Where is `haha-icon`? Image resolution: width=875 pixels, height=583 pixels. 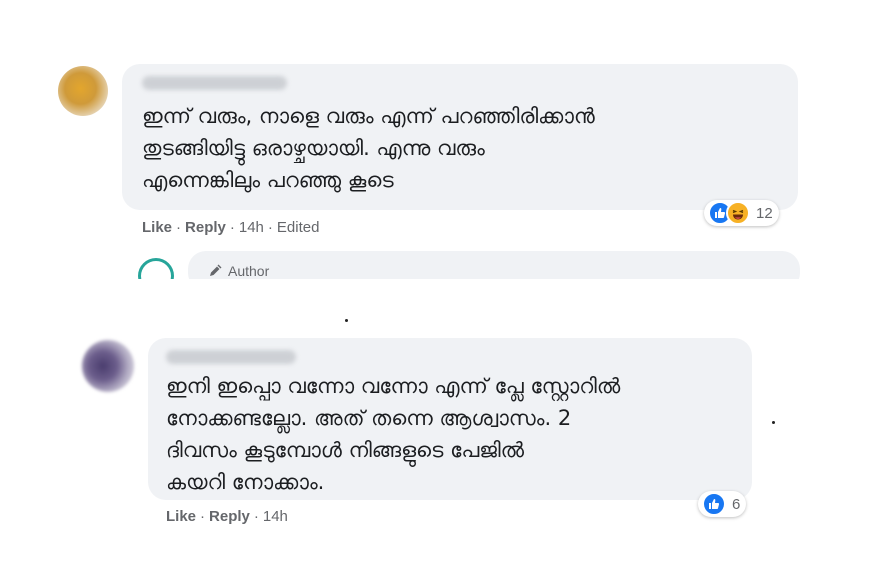
haha-icon is located at coordinates (738, 213).